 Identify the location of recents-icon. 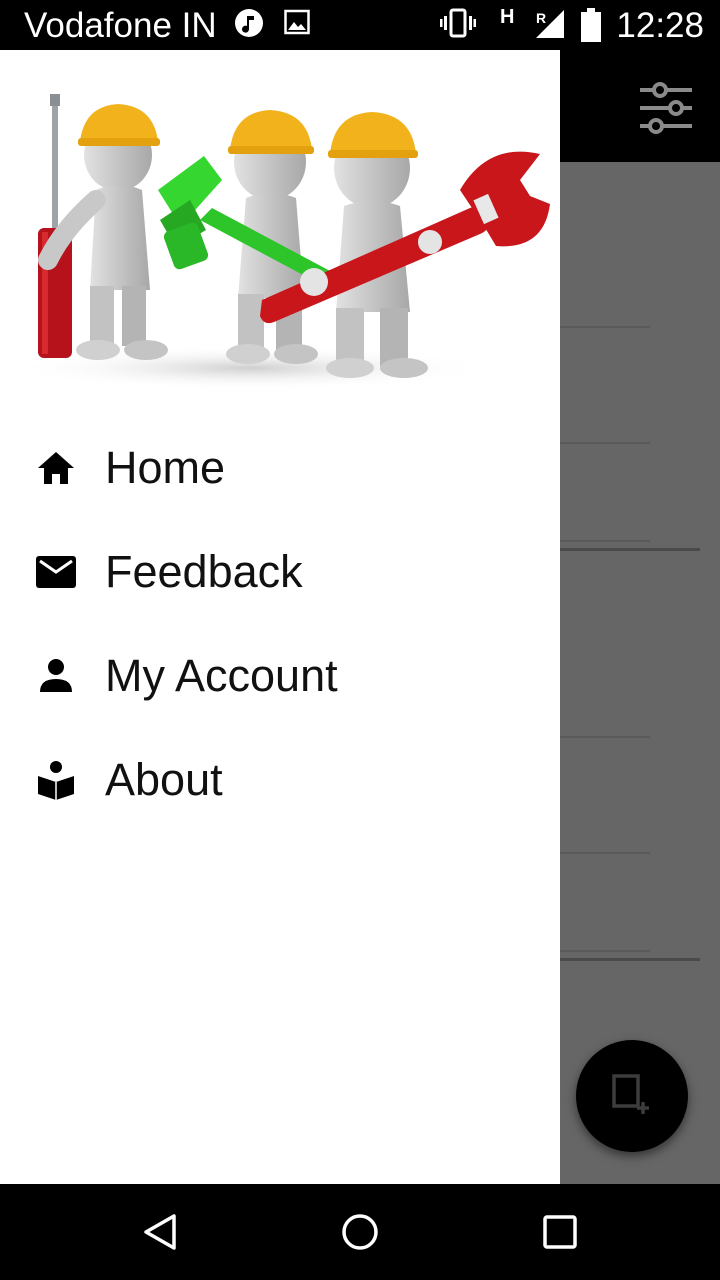
(560, 1232).